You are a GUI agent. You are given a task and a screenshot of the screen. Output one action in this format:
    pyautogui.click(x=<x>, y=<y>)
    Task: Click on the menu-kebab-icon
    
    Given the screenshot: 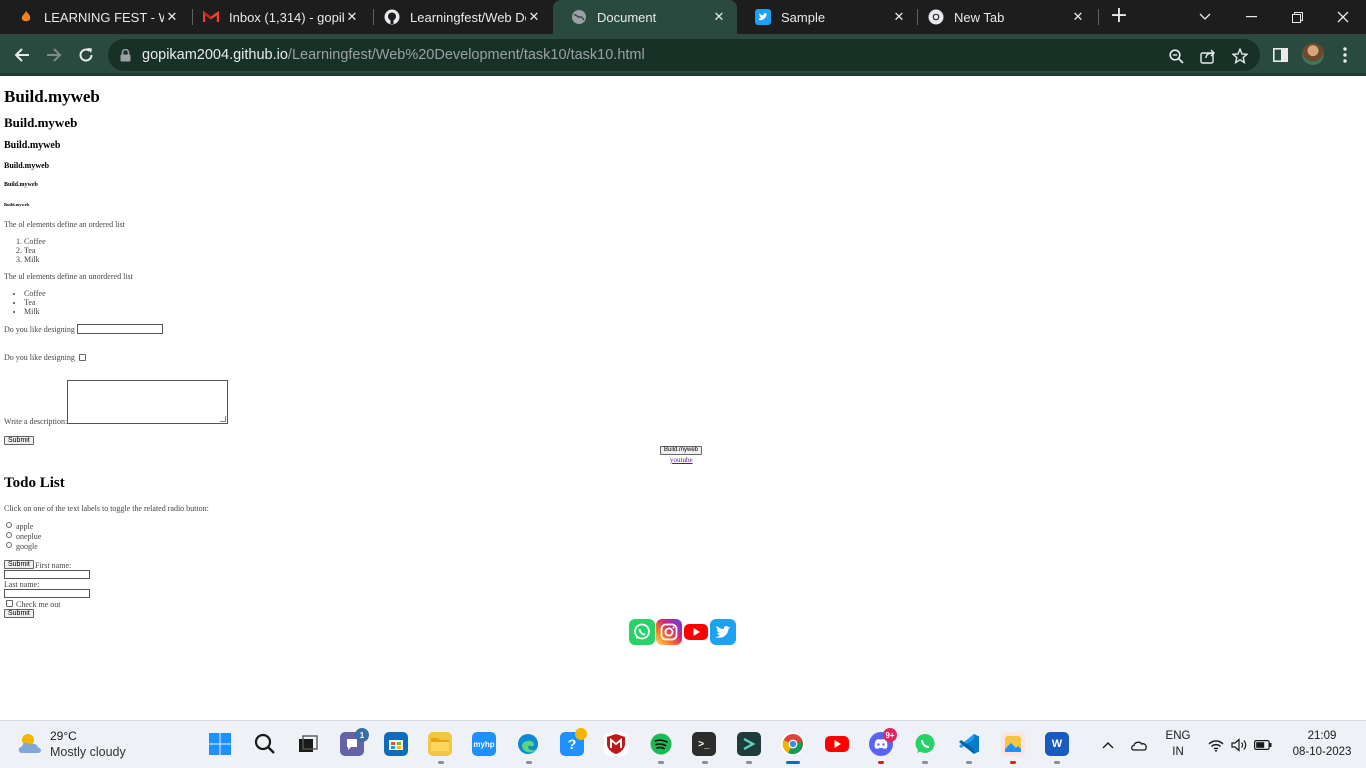 What is the action you would take?
    pyautogui.click(x=1345, y=55)
    